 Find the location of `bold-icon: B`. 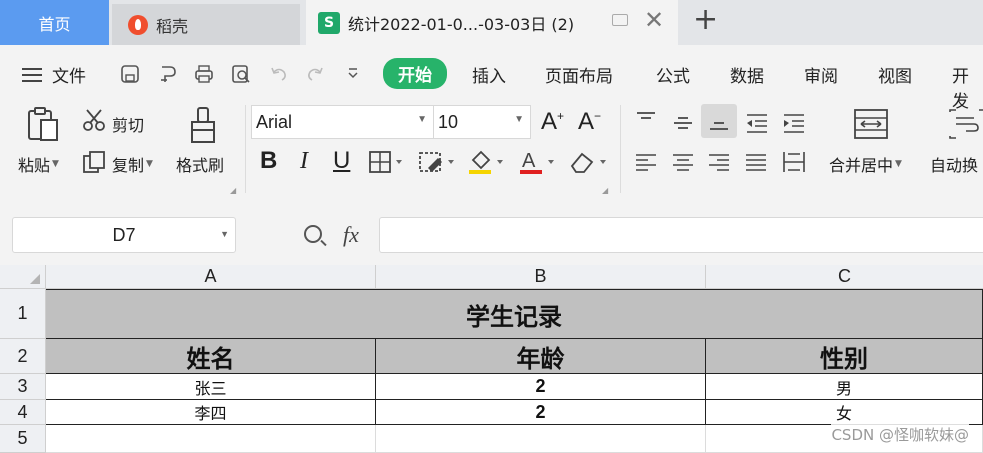

bold-icon: B is located at coordinates (268, 161).